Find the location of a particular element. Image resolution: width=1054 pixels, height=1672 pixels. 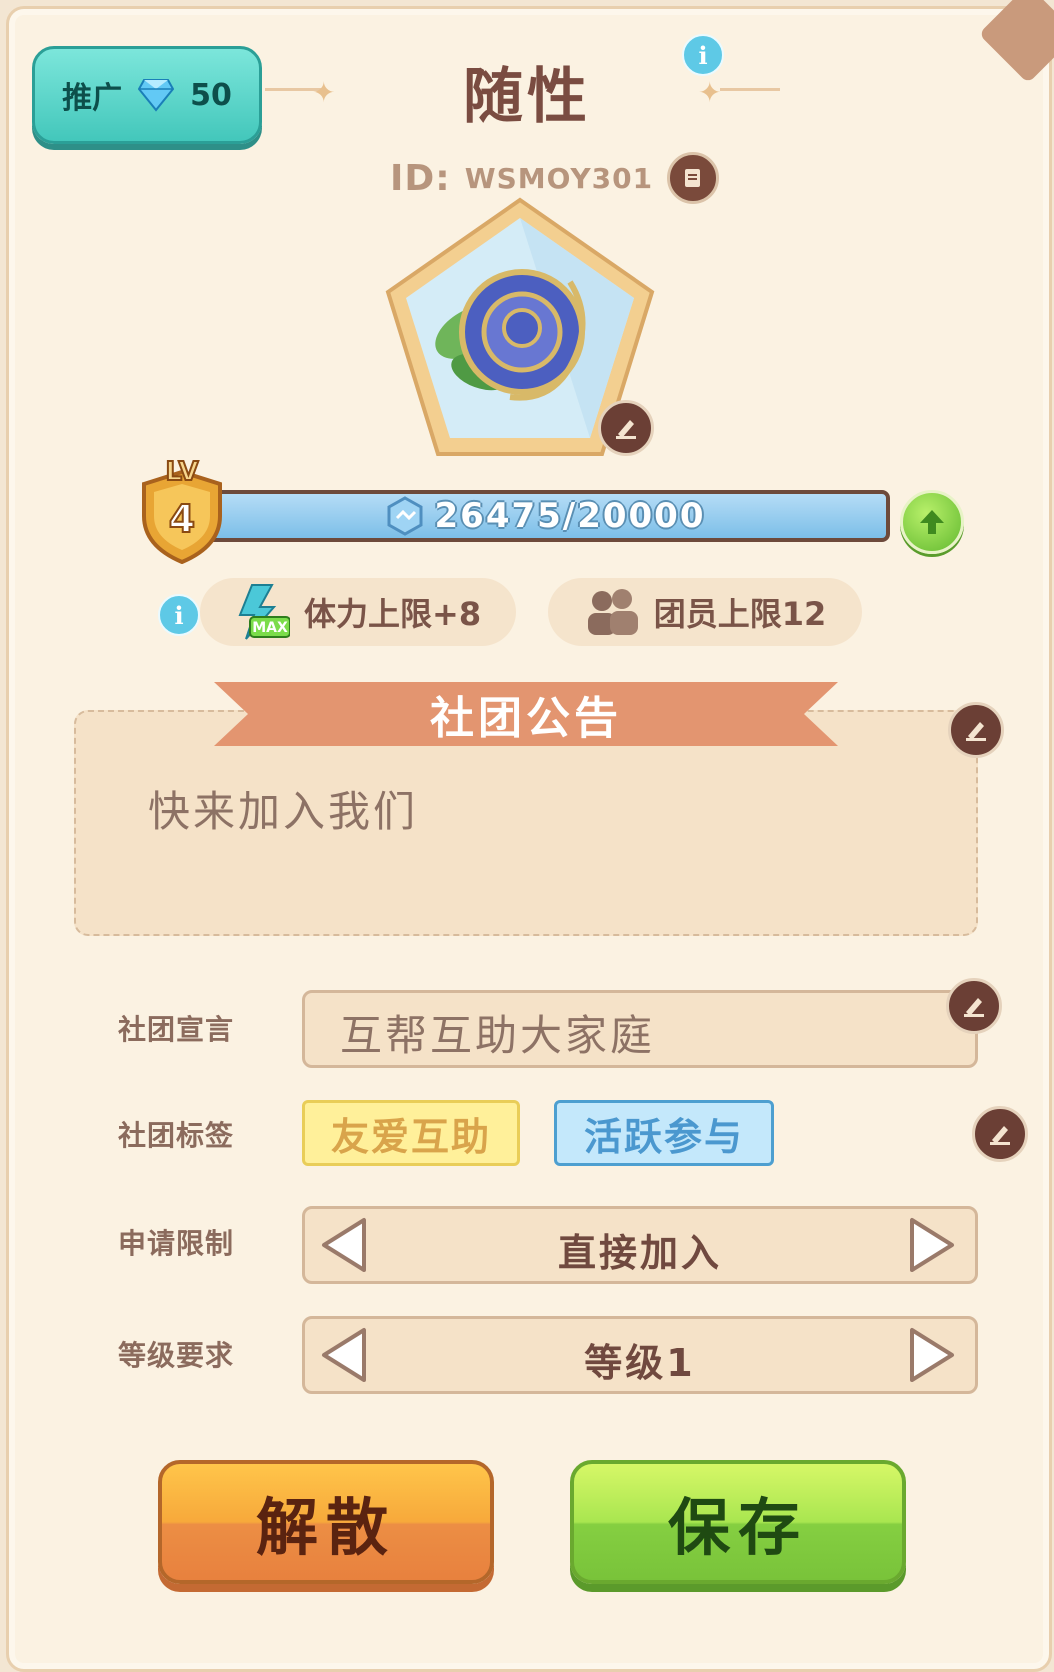

apply-restriction-label: 申请限制 is located at coordinates (176, 1243).